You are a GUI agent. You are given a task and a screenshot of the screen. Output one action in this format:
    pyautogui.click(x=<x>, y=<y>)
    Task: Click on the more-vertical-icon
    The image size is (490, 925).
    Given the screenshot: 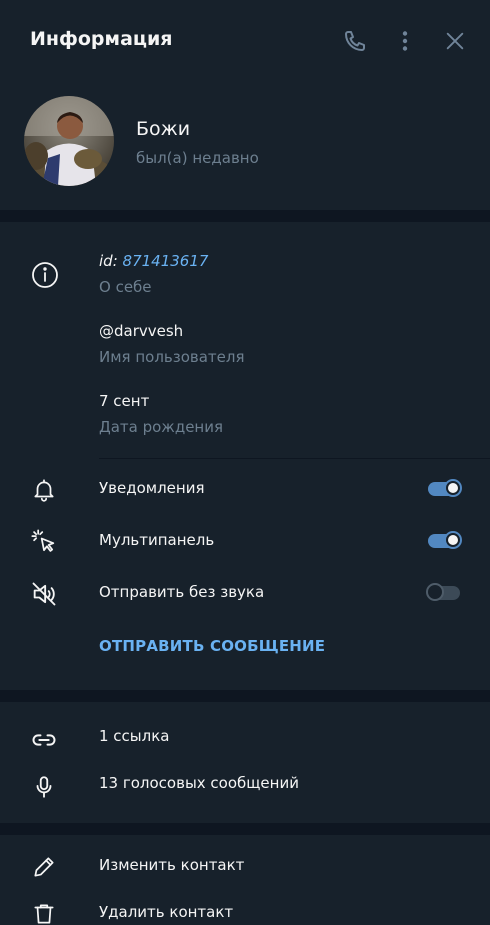 What is the action you would take?
    pyautogui.click(x=405, y=41)
    